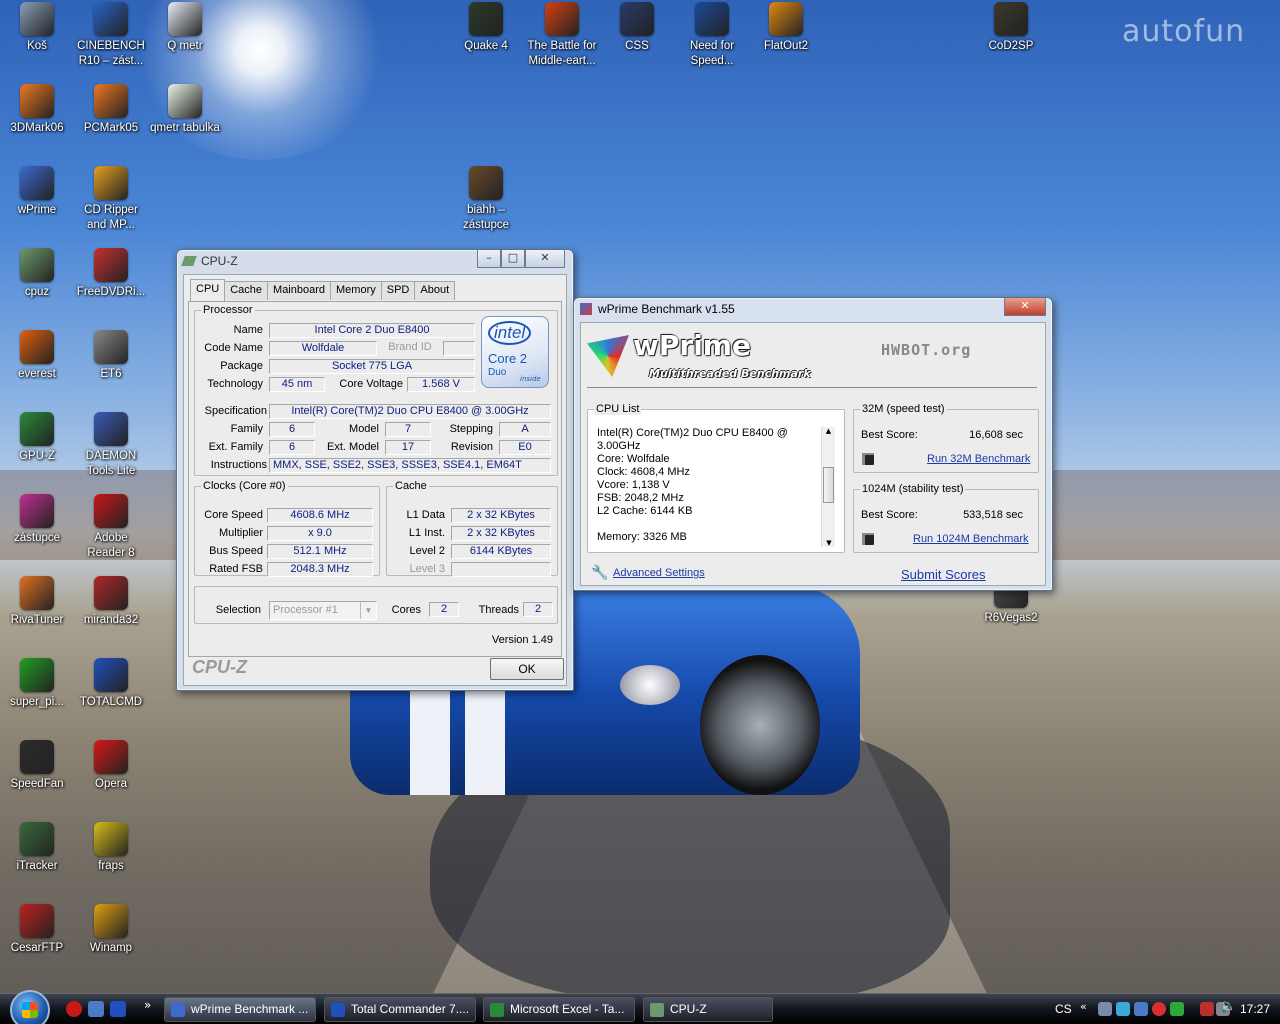 The width and height of the screenshot is (1280, 1024). Describe the element at coordinates (371, 384) in the screenshot. I see `voltage-label: Core Voltage` at that location.